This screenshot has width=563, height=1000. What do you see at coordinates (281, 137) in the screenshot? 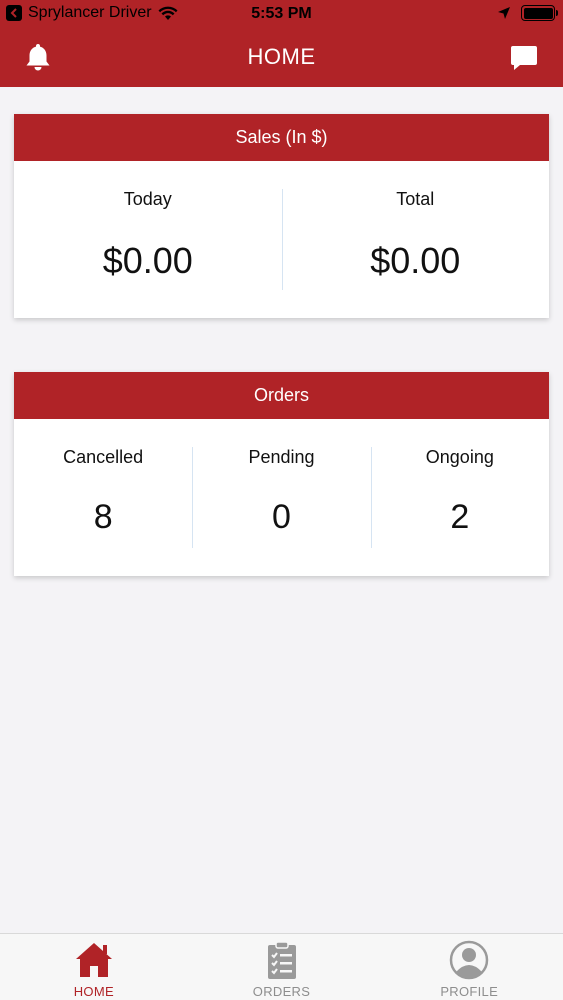
I see `sales-card-title: Sales (In $)` at bounding box center [281, 137].